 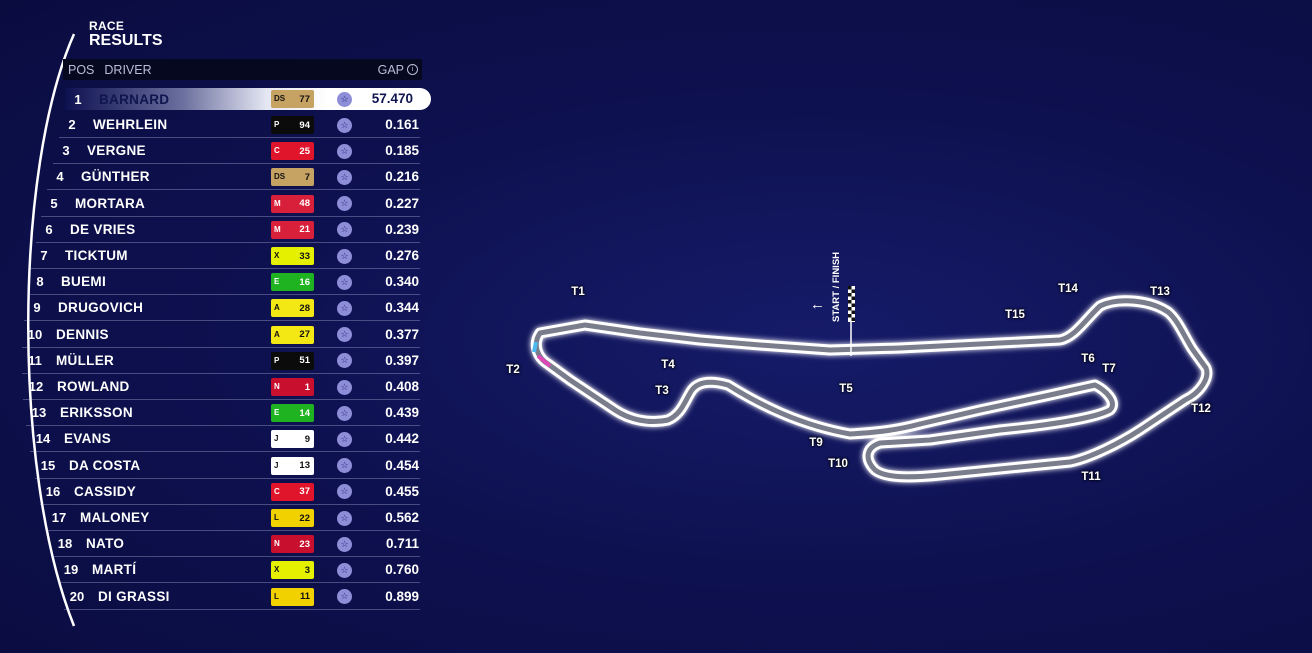 What do you see at coordinates (233, 177) in the screenshot?
I see `table-row: 4 GÜNTHER DS 7 ☆ 0.216` at bounding box center [233, 177].